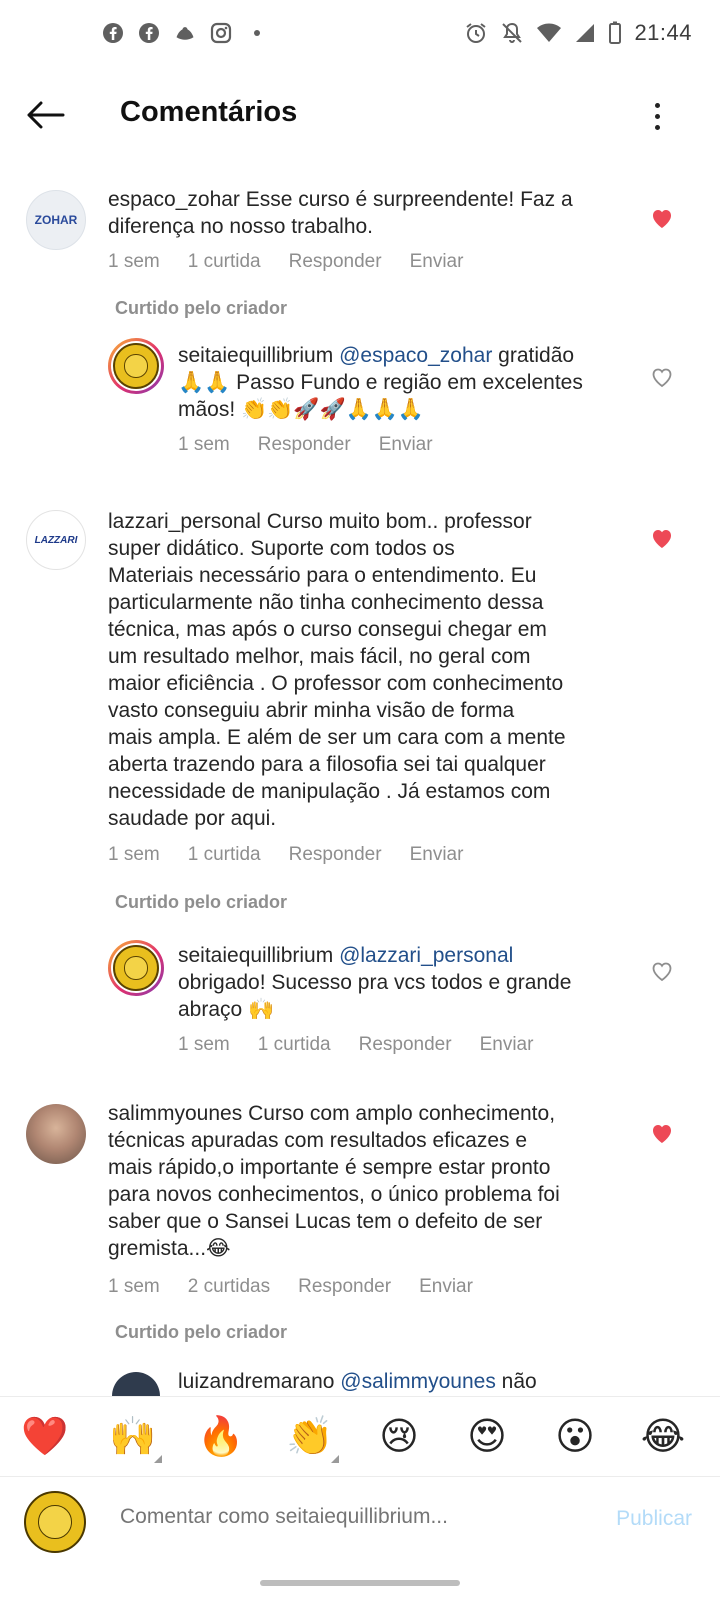  Describe the element at coordinates (418, 1381) in the screenshot. I see `mention-link: @salimmyounes` at that location.